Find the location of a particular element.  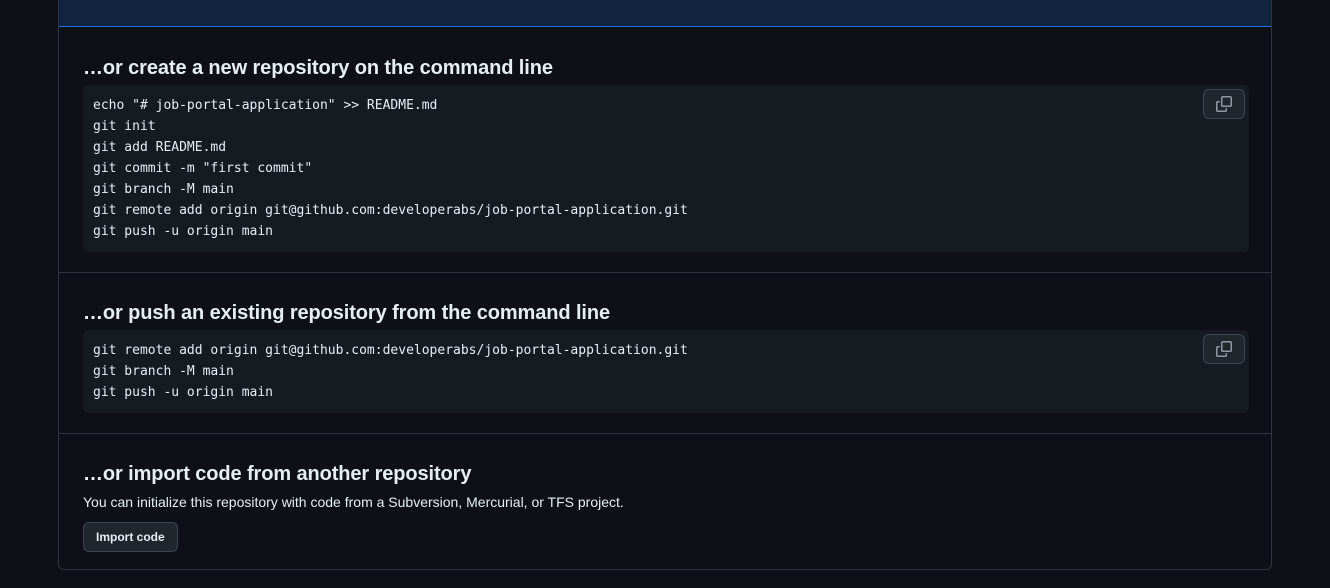

copy-create-commands-button is located at coordinates (1224, 104).